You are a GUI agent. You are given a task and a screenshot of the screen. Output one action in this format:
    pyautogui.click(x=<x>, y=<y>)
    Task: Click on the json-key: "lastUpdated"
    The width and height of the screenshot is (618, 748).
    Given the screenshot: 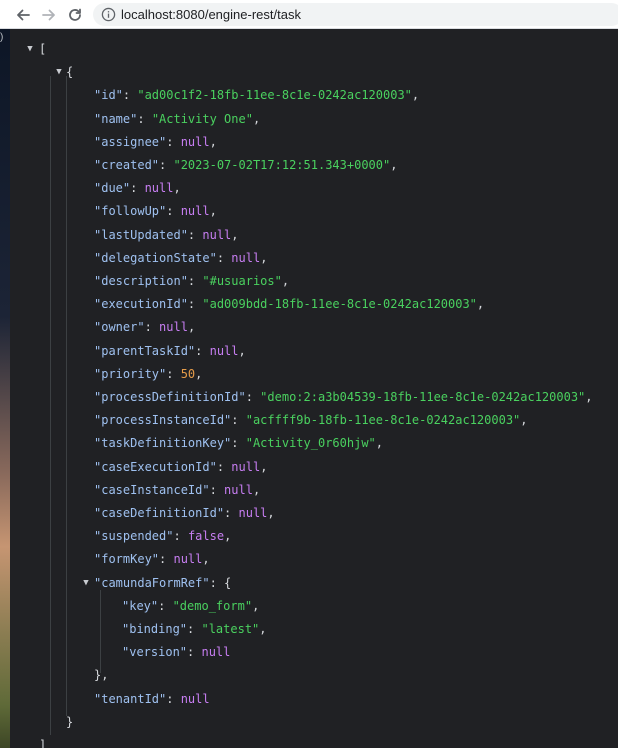 What is the action you would take?
    pyautogui.click(x=141, y=234)
    